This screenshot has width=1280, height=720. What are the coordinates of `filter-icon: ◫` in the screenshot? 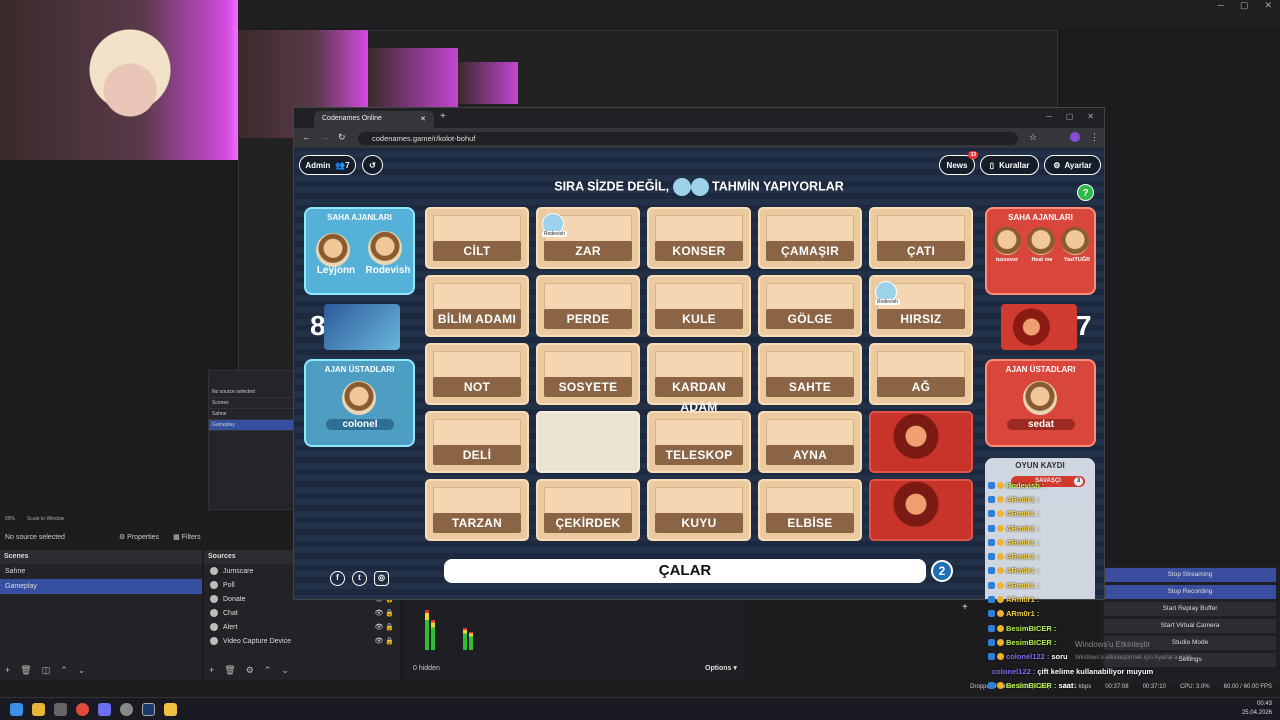 It's located at (46, 670).